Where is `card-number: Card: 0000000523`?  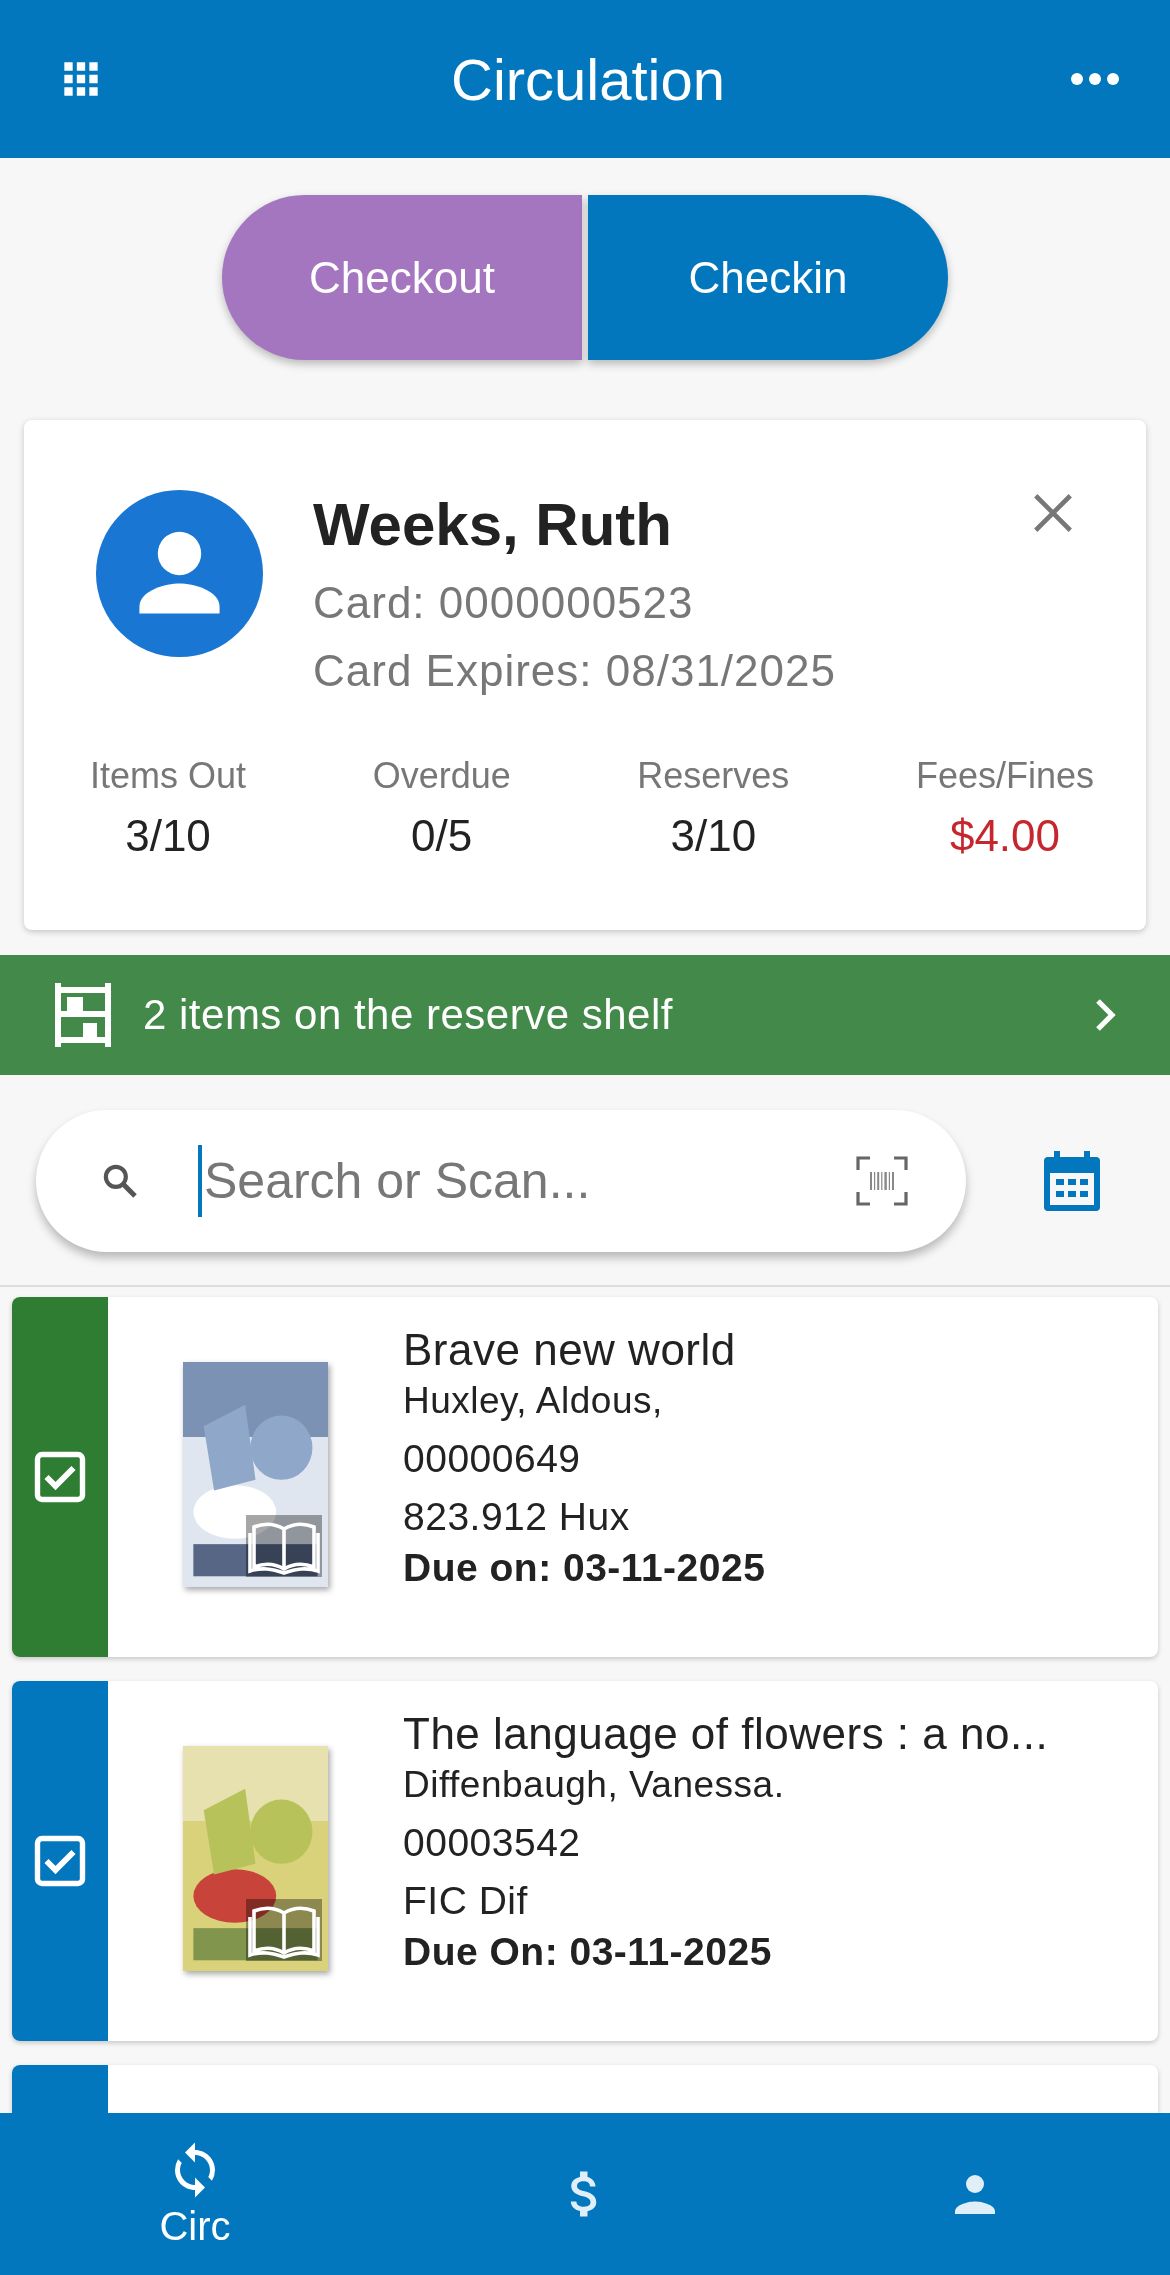
card-number: Card: 0000000523 is located at coordinates (504, 603).